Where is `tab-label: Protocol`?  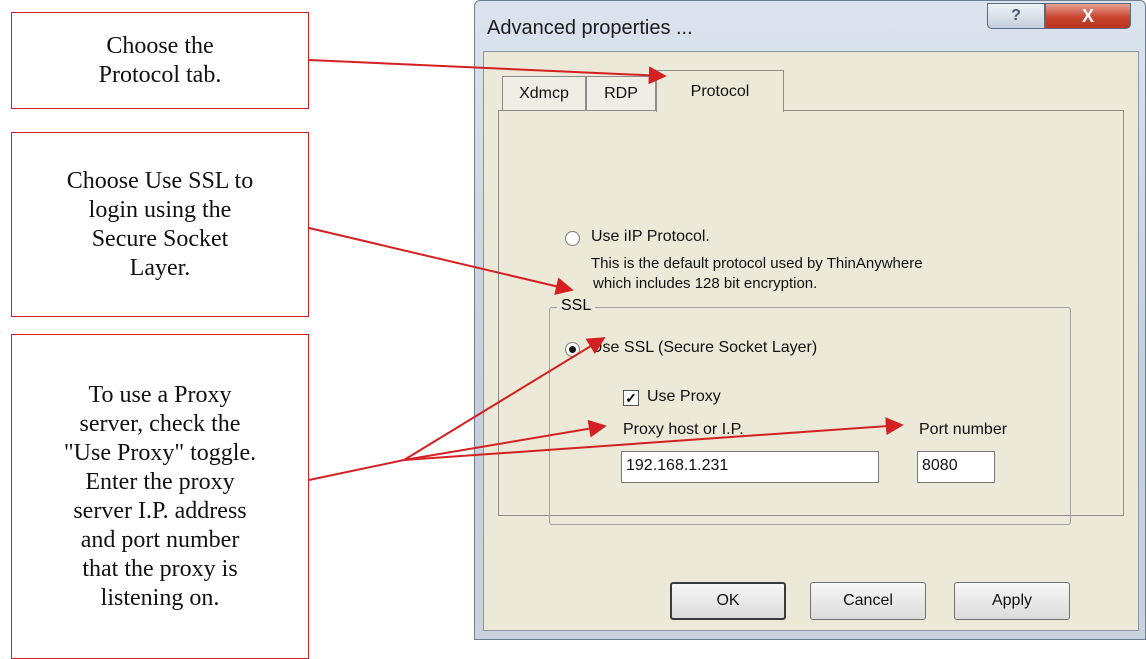 tab-label: Protocol is located at coordinates (720, 91).